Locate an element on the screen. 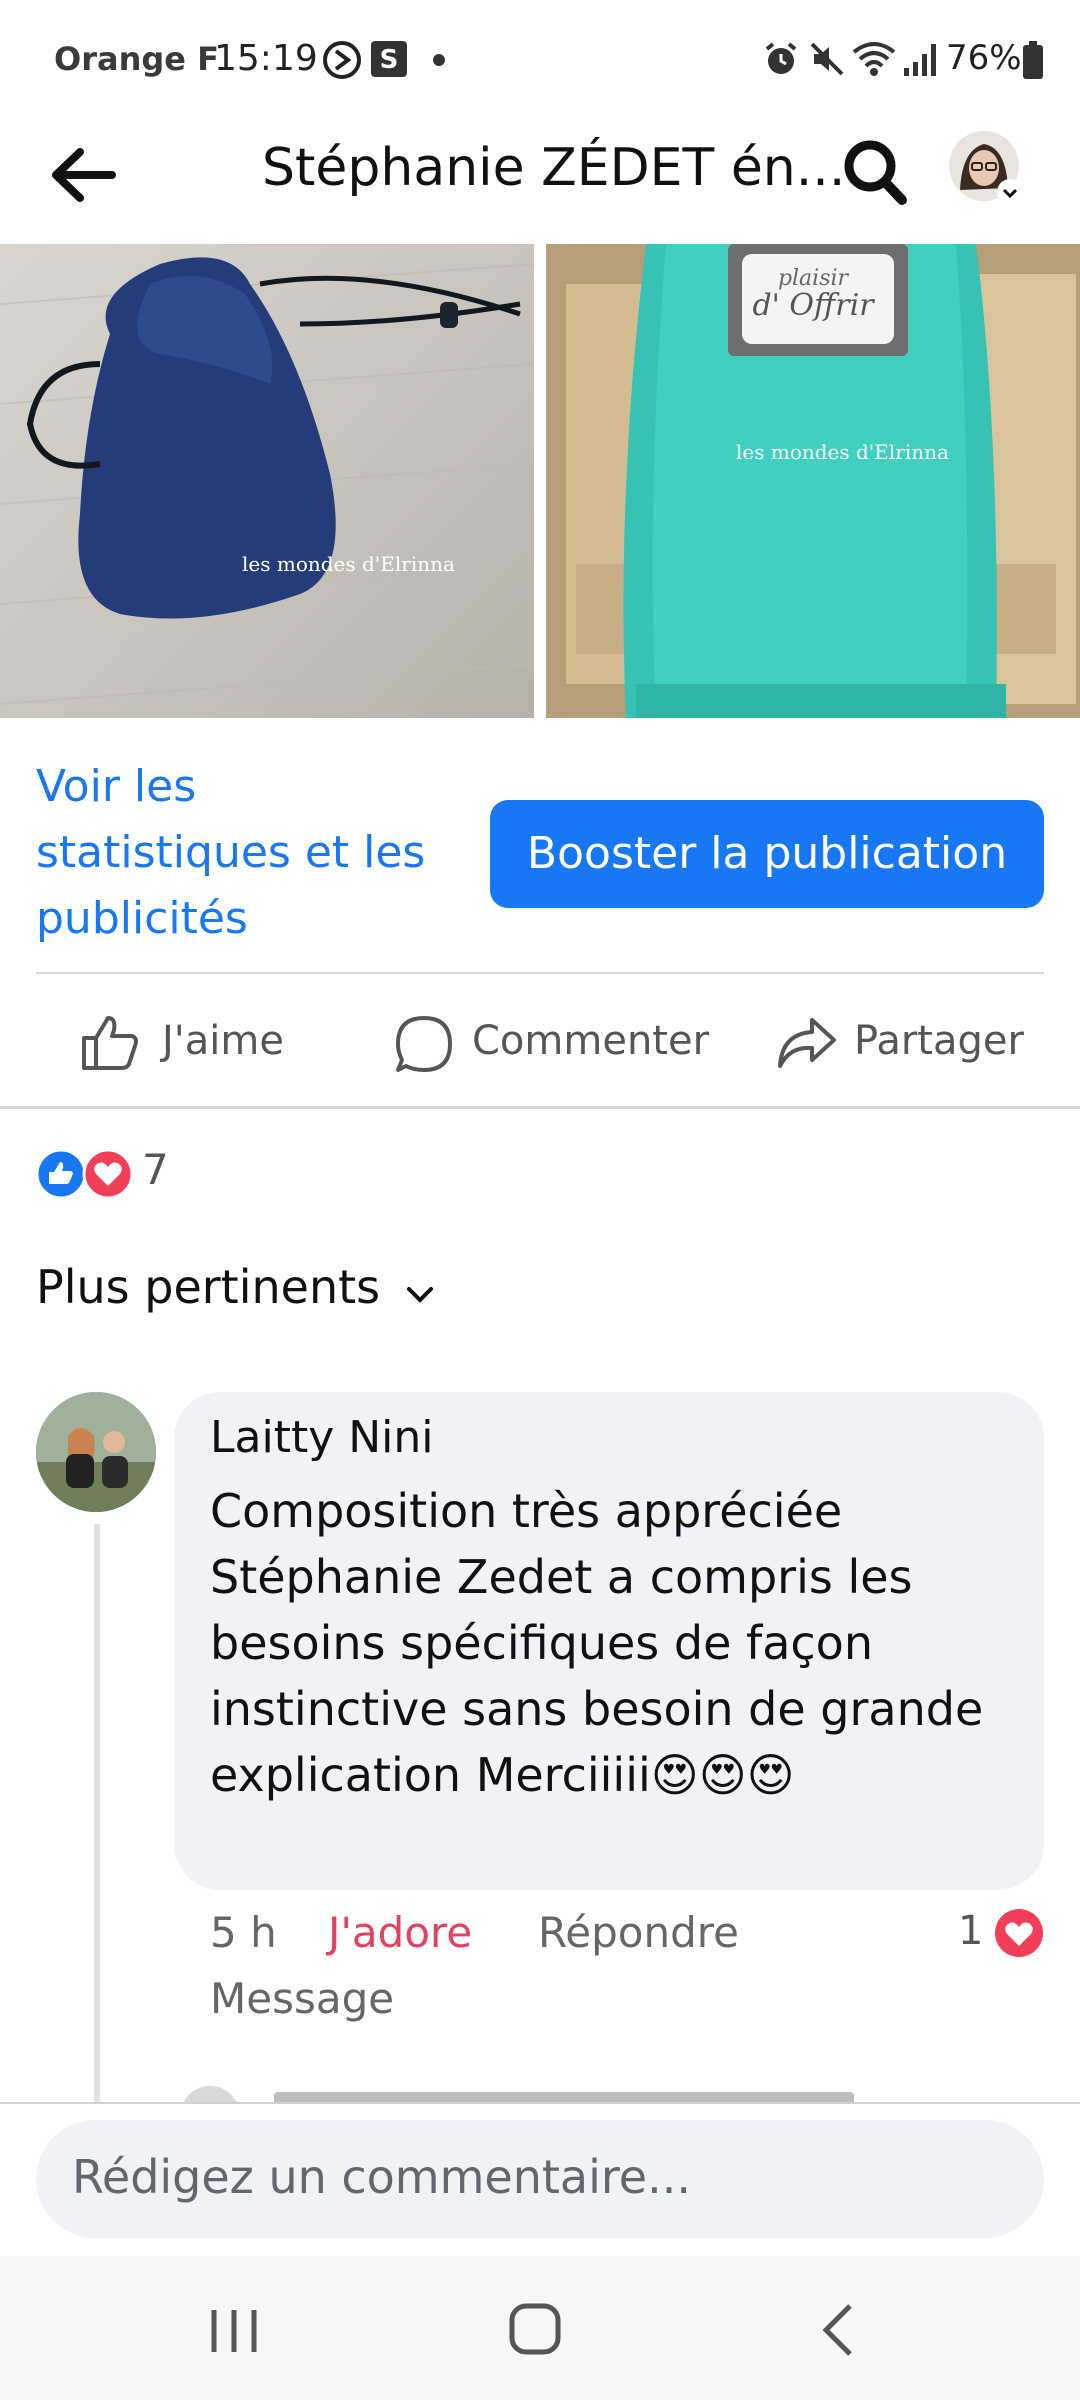 This screenshot has height=2400, width=1080. svg-text: S is located at coordinates (389, 60).